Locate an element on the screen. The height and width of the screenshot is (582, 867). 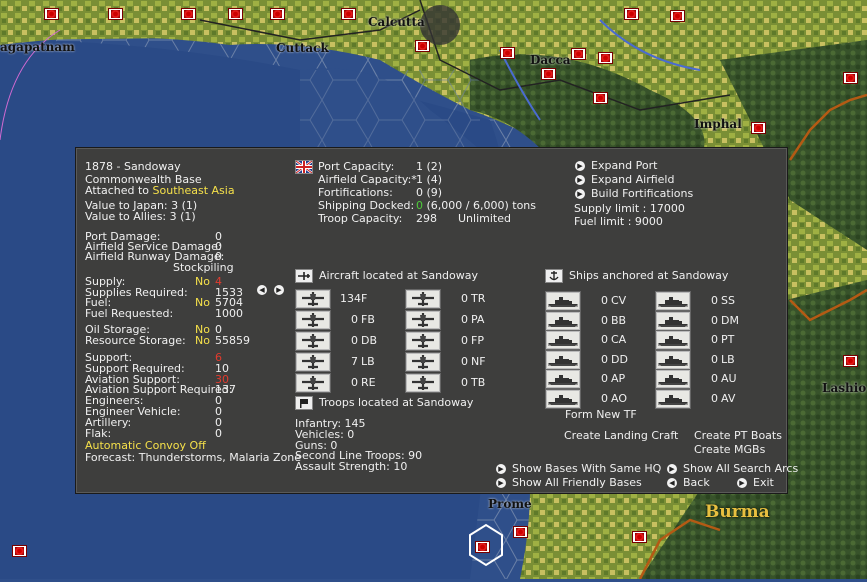
aircraft-slot-tb is located at coordinates (423, 383).